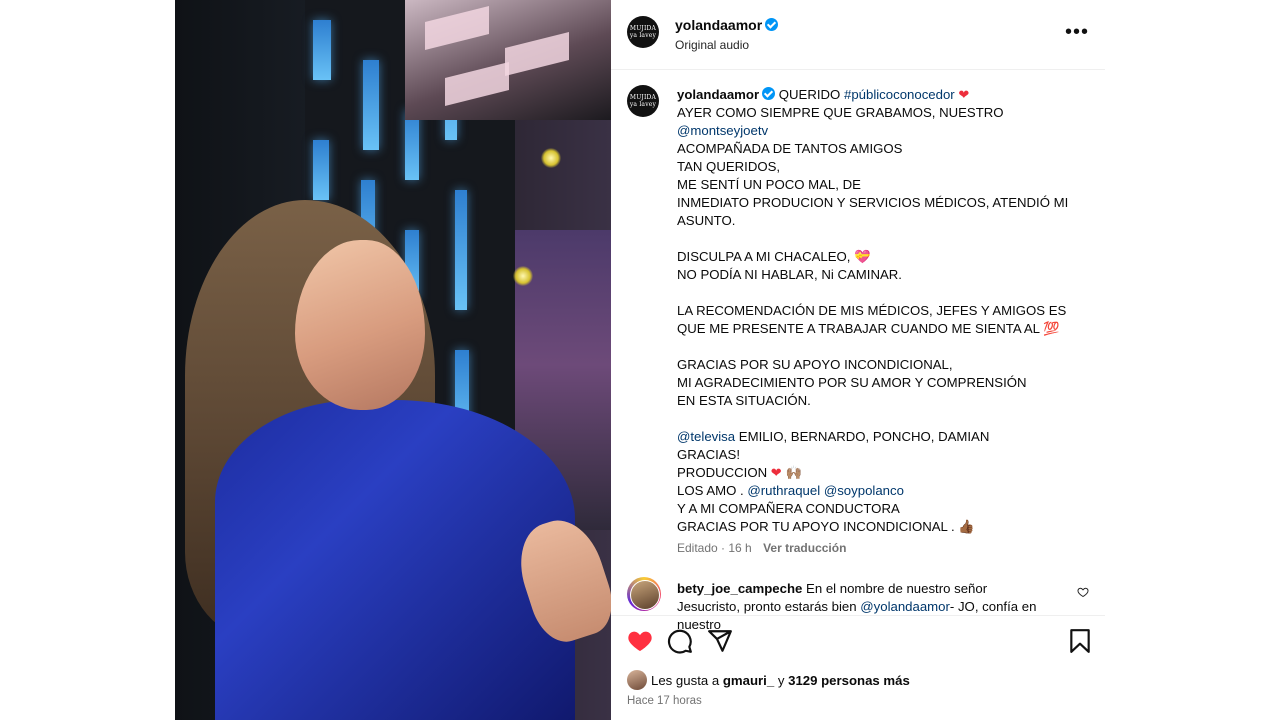 This screenshot has width=1280, height=720. What do you see at coordinates (710, 490) in the screenshot?
I see `caption-text: LOS AMO .` at bounding box center [710, 490].